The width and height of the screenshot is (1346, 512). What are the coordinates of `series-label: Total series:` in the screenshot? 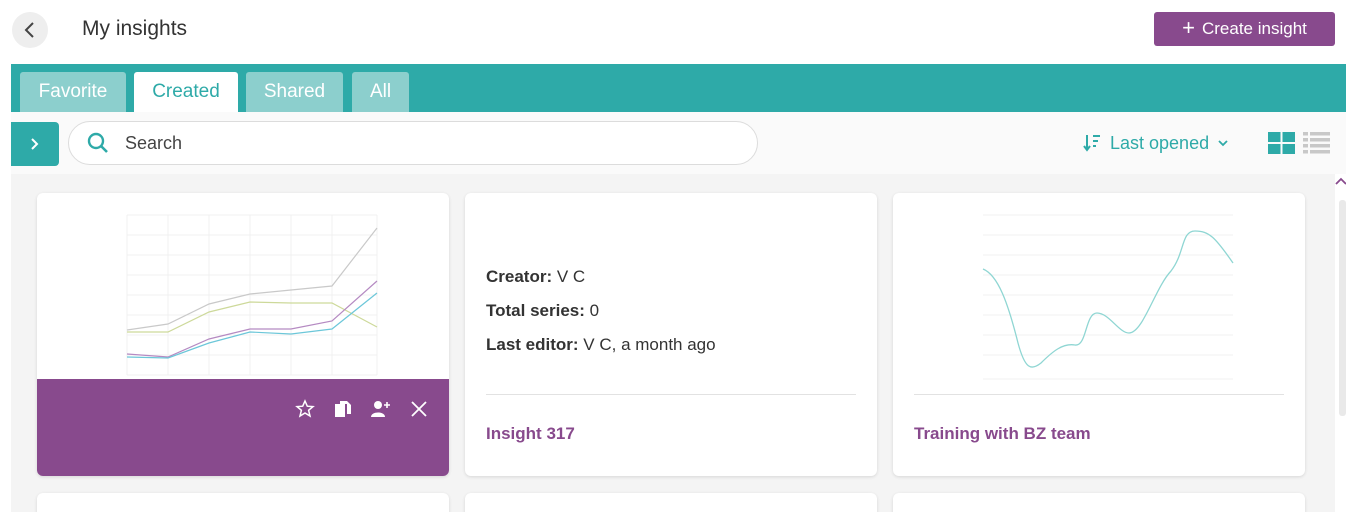 It's located at (535, 310).